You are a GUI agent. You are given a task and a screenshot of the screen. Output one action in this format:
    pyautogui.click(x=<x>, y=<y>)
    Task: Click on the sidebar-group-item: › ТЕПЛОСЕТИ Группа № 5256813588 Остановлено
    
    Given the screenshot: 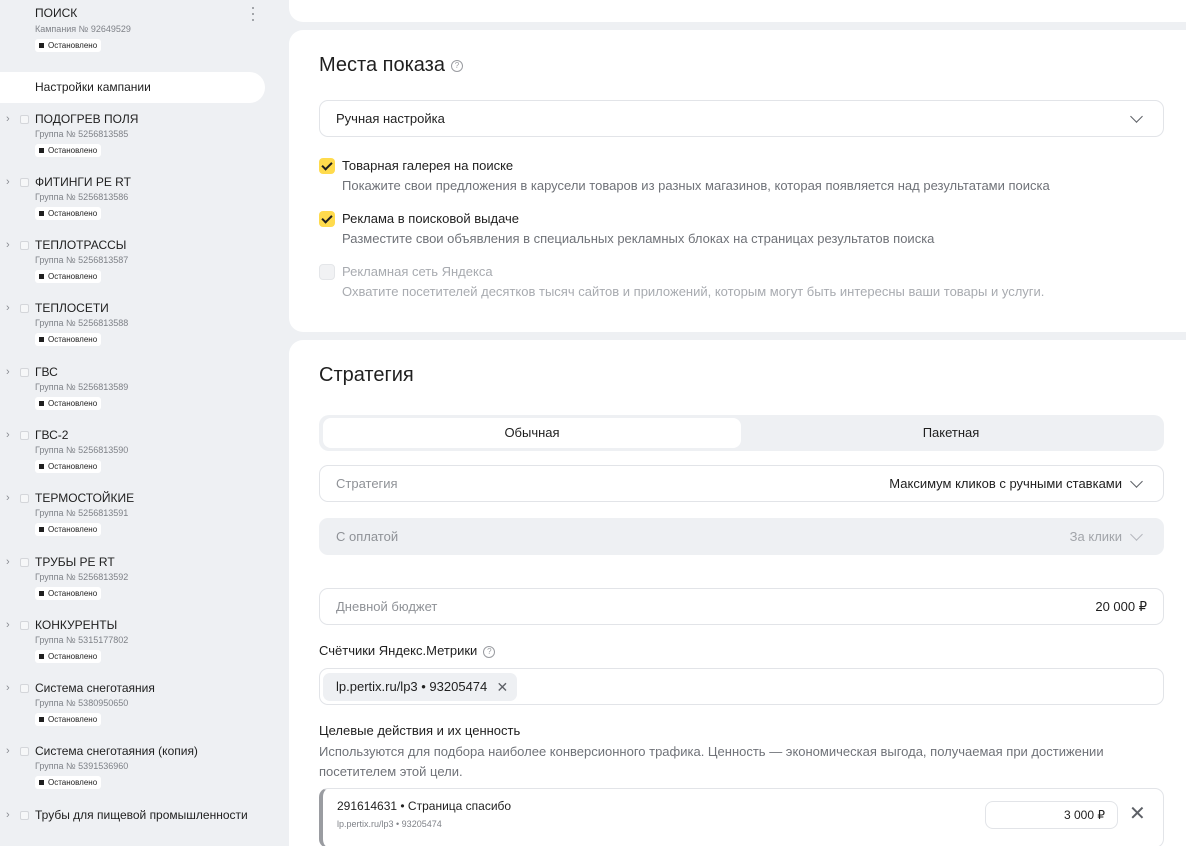 What is the action you would take?
    pyautogui.click(x=135, y=331)
    